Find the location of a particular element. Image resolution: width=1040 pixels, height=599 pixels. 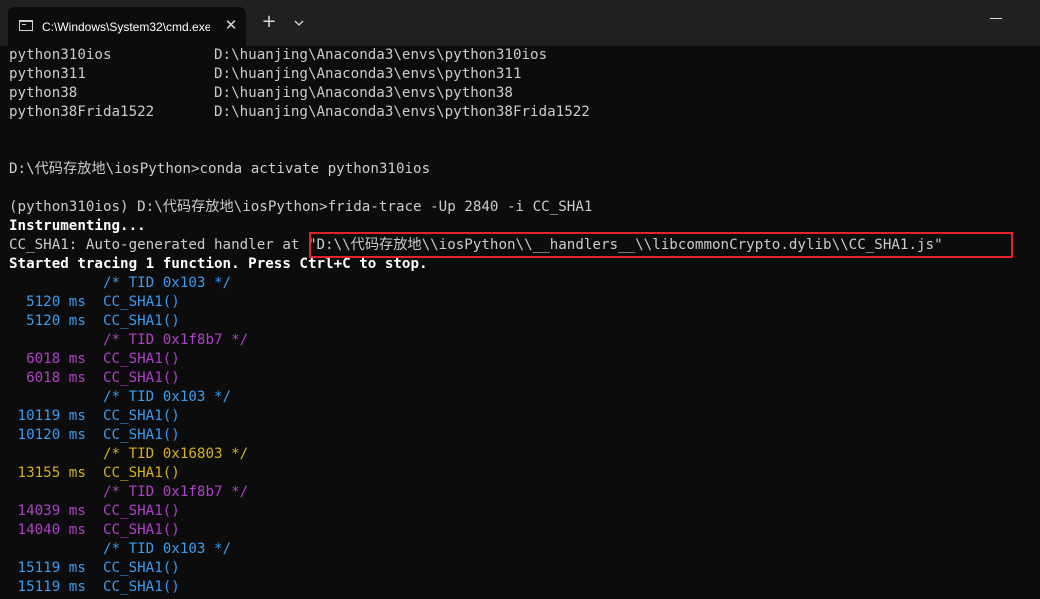

tab-close-icon: ✕ is located at coordinates (231, 25).